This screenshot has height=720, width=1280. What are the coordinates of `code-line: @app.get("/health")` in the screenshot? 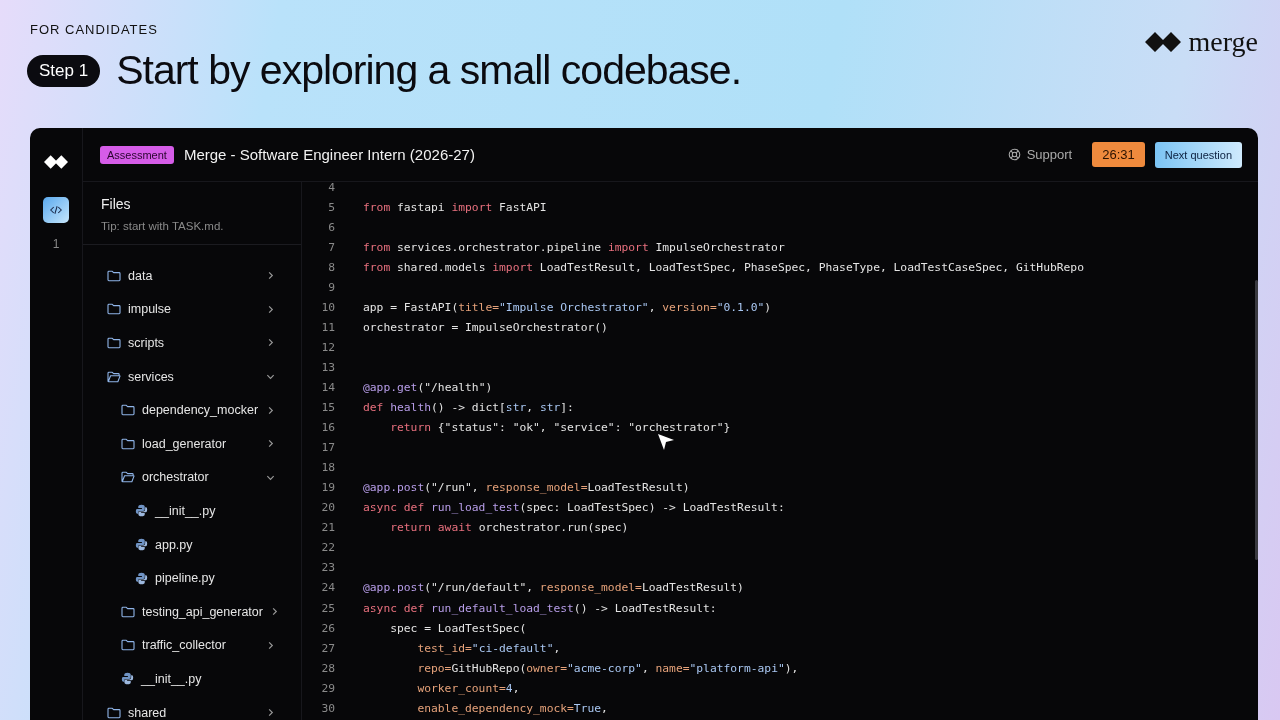 It's located at (428, 387).